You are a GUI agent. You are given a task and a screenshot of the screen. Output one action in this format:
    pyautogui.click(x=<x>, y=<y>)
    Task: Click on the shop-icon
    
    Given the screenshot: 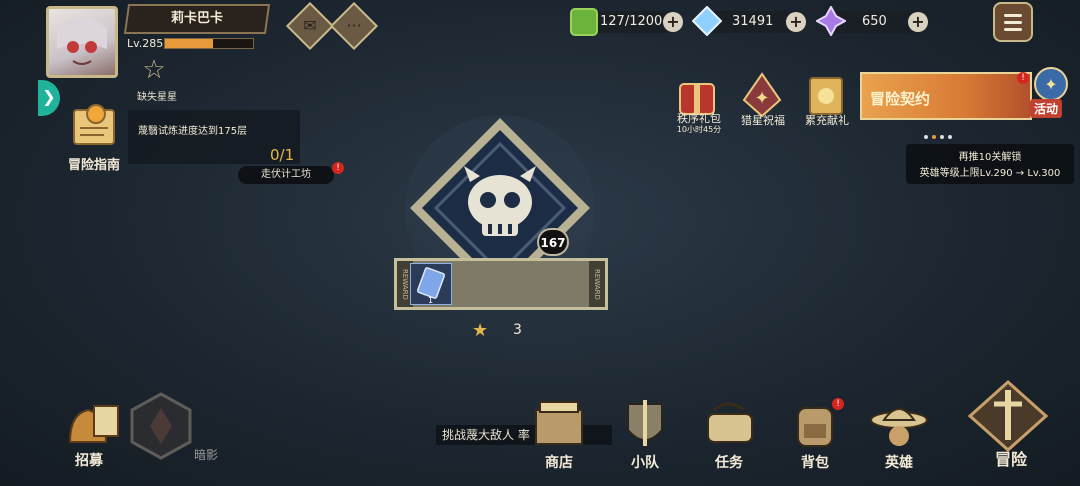 What is the action you would take?
    pyautogui.click(x=559, y=423)
    